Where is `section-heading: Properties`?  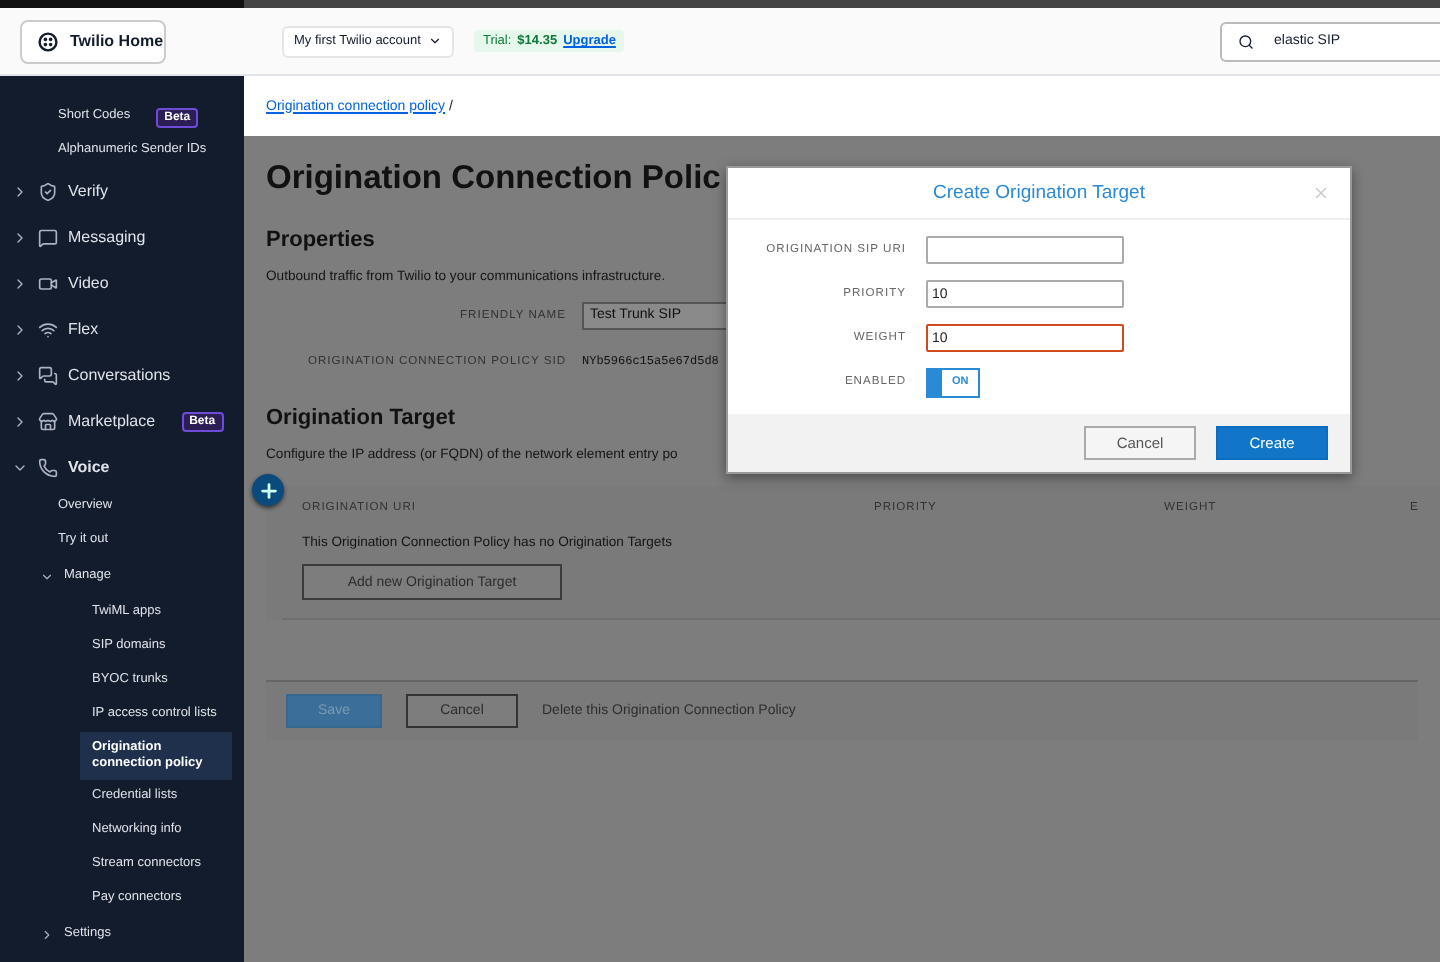 section-heading: Properties is located at coordinates (320, 240).